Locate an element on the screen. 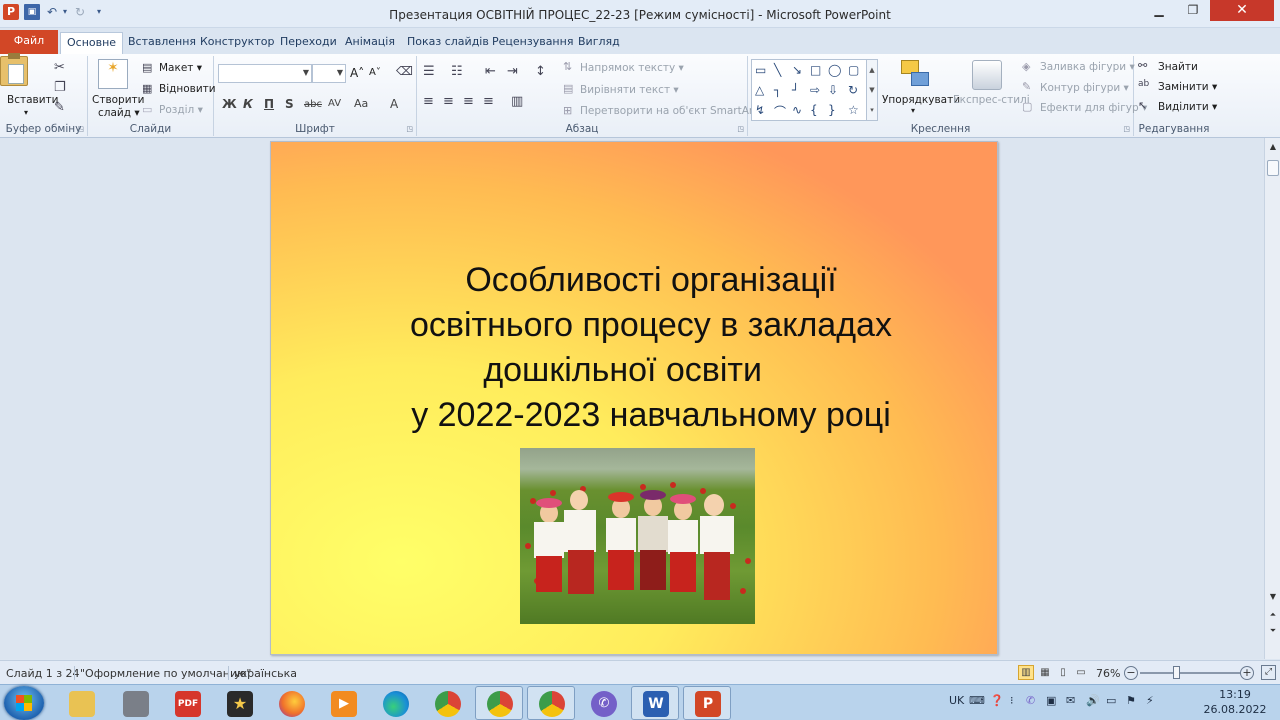 The image size is (1280, 720). taskbar-explorer is located at coordinates (81, 703).